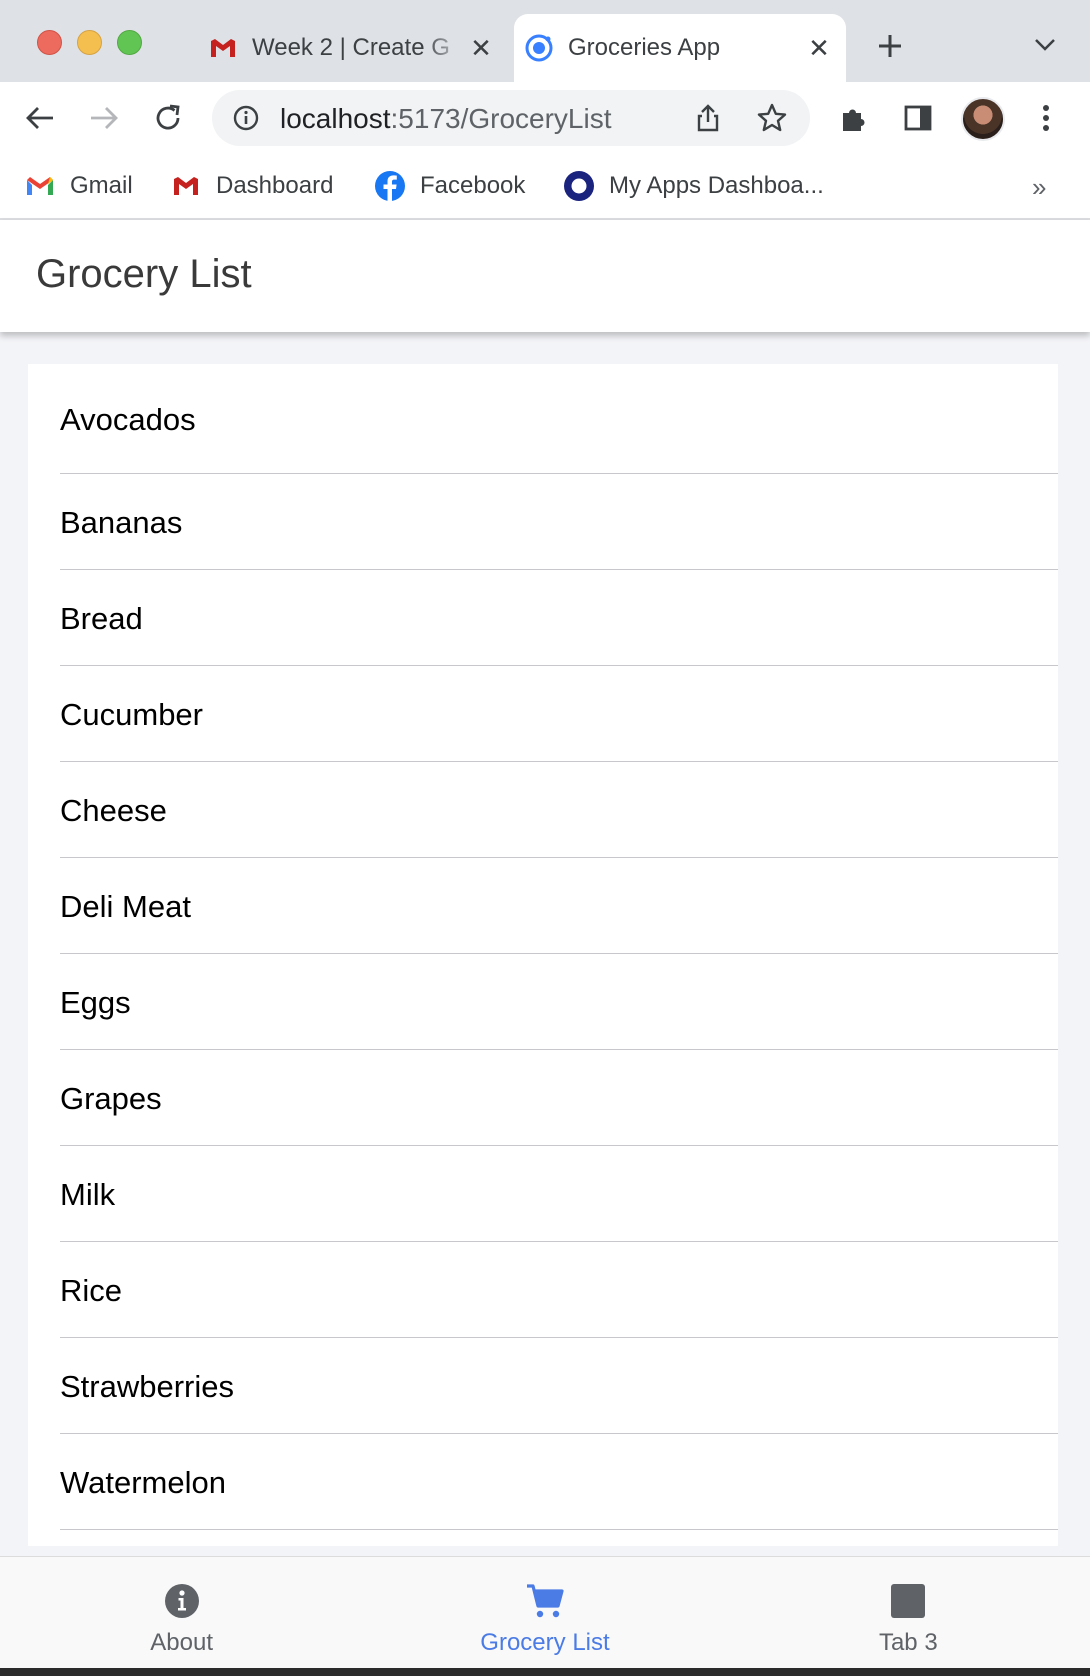  I want to click on item-label: Rice, so click(91, 1290).